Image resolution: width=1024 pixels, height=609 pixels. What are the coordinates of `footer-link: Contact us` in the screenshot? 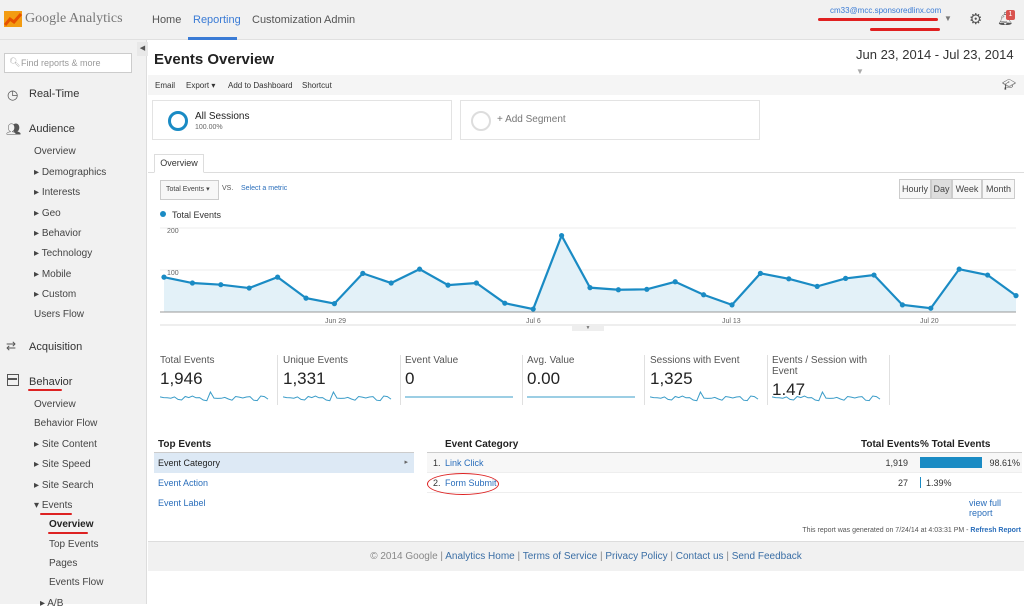 It's located at (700, 556).